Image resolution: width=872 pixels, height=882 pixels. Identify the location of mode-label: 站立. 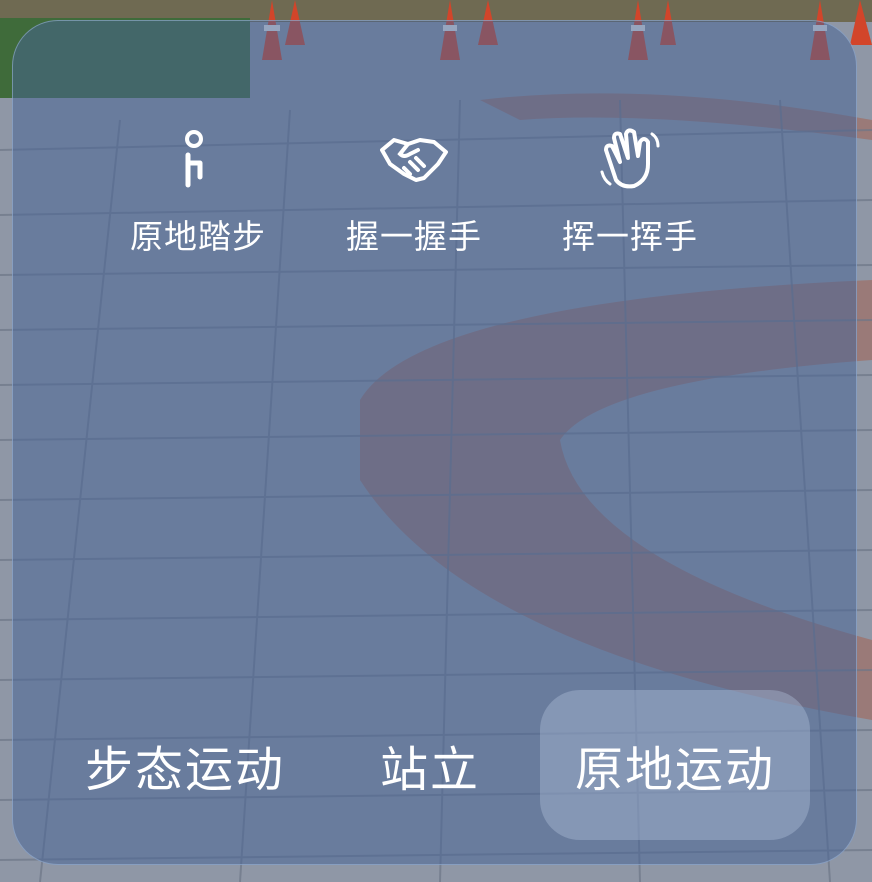
(429, 770).